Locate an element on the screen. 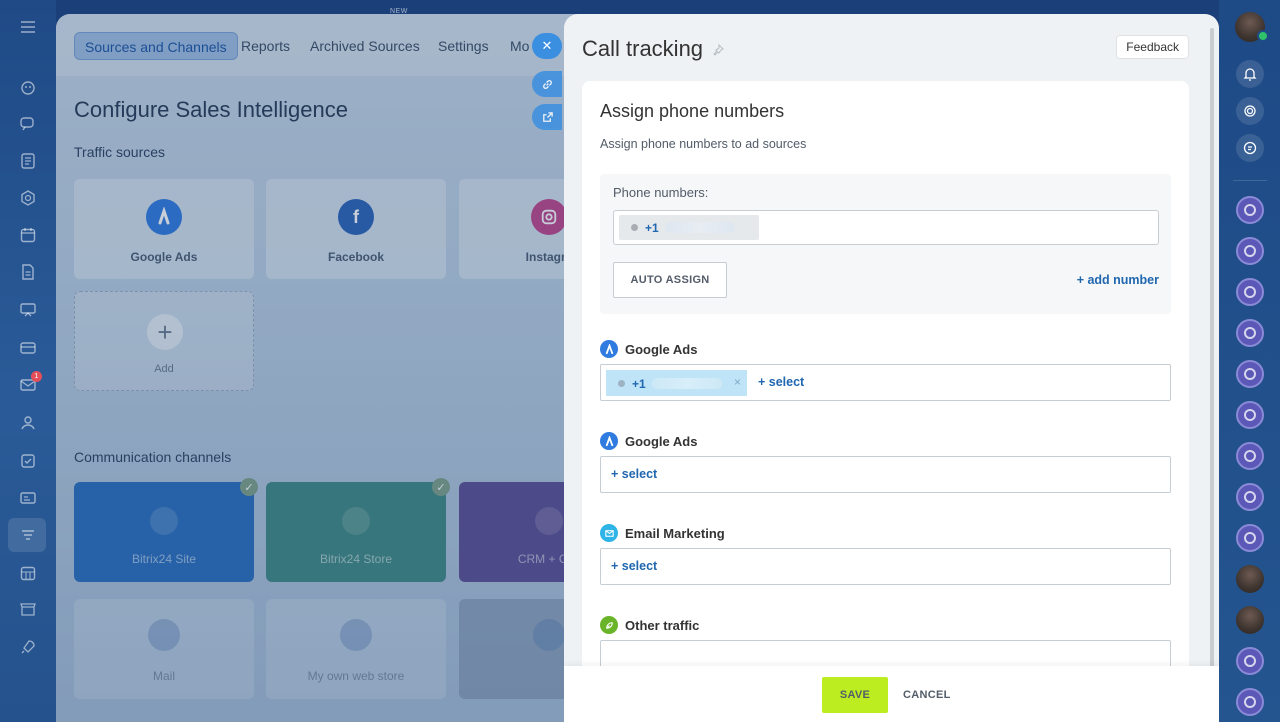  spiral-icon is located at coordinates (1250, 111).